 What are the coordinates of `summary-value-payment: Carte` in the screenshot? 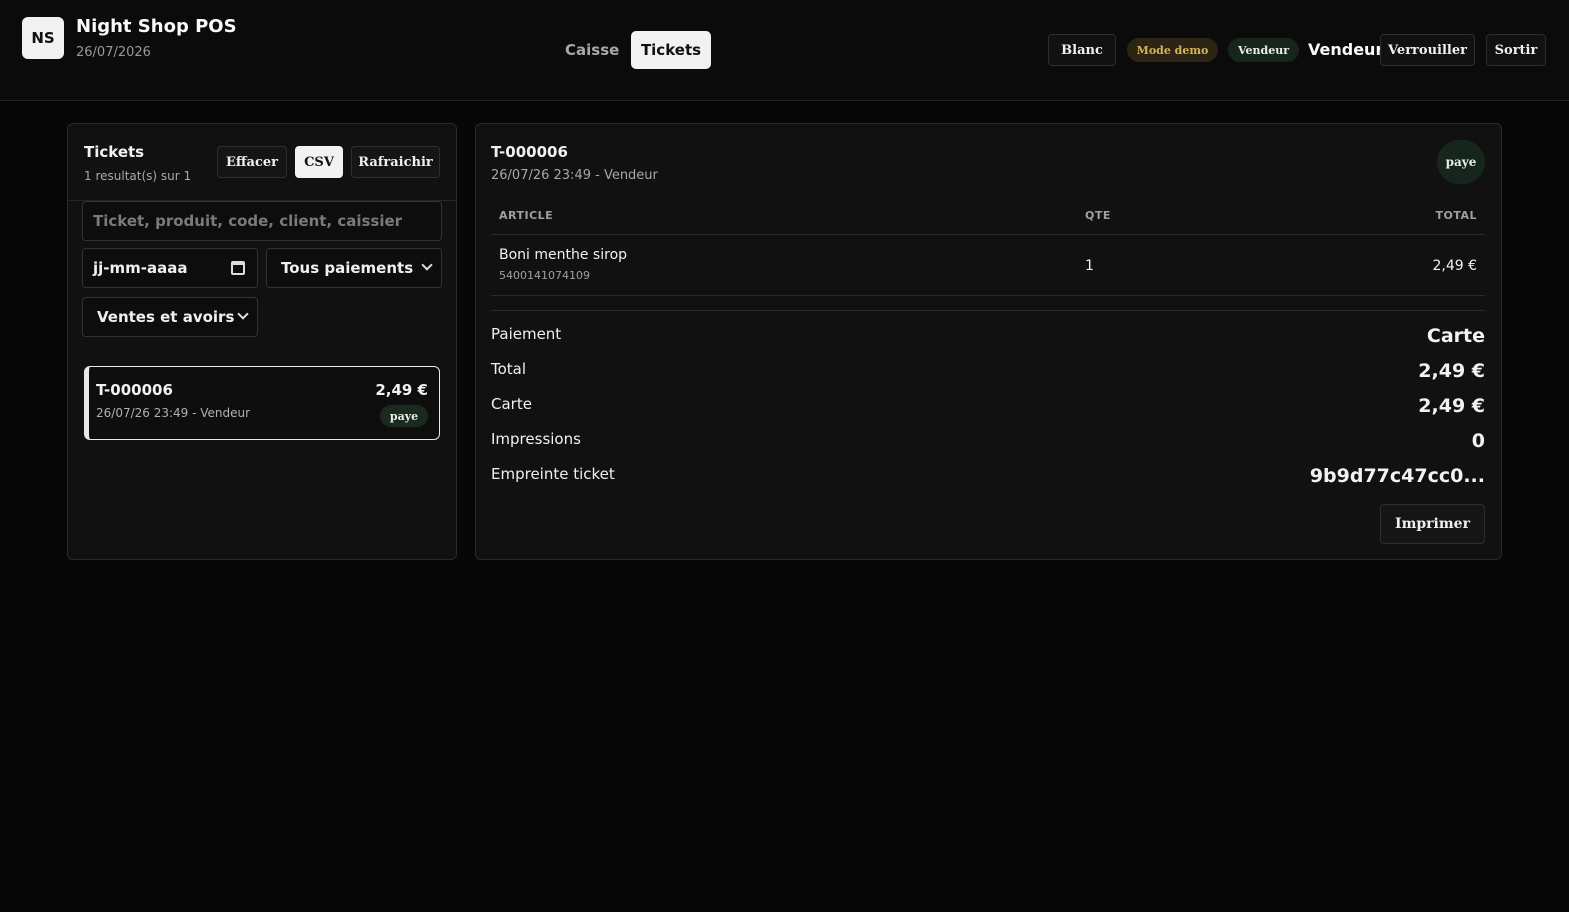 It's located at (1455, 336).